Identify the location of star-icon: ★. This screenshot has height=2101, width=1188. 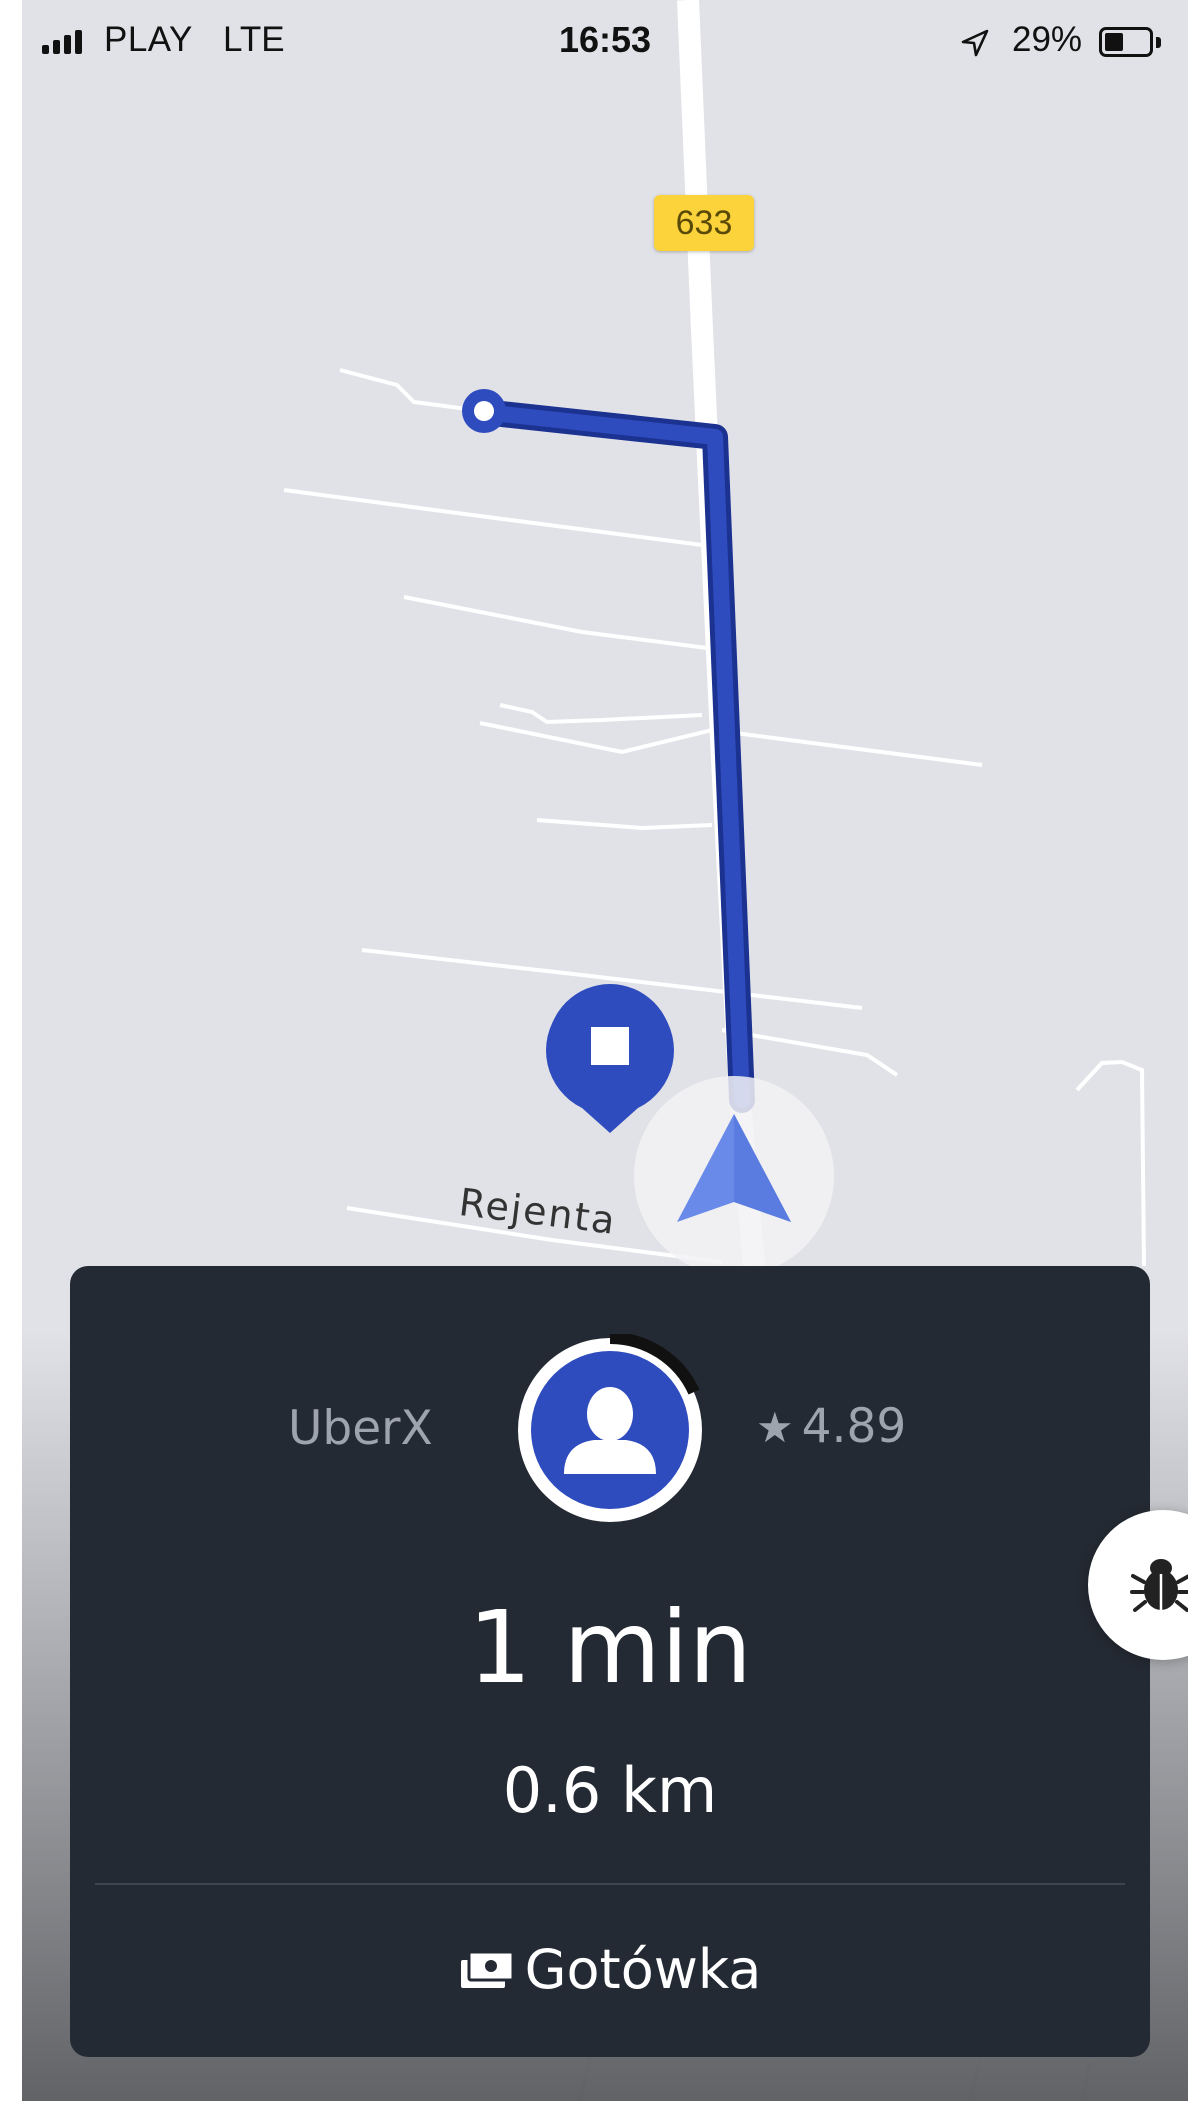
(775, 1427).